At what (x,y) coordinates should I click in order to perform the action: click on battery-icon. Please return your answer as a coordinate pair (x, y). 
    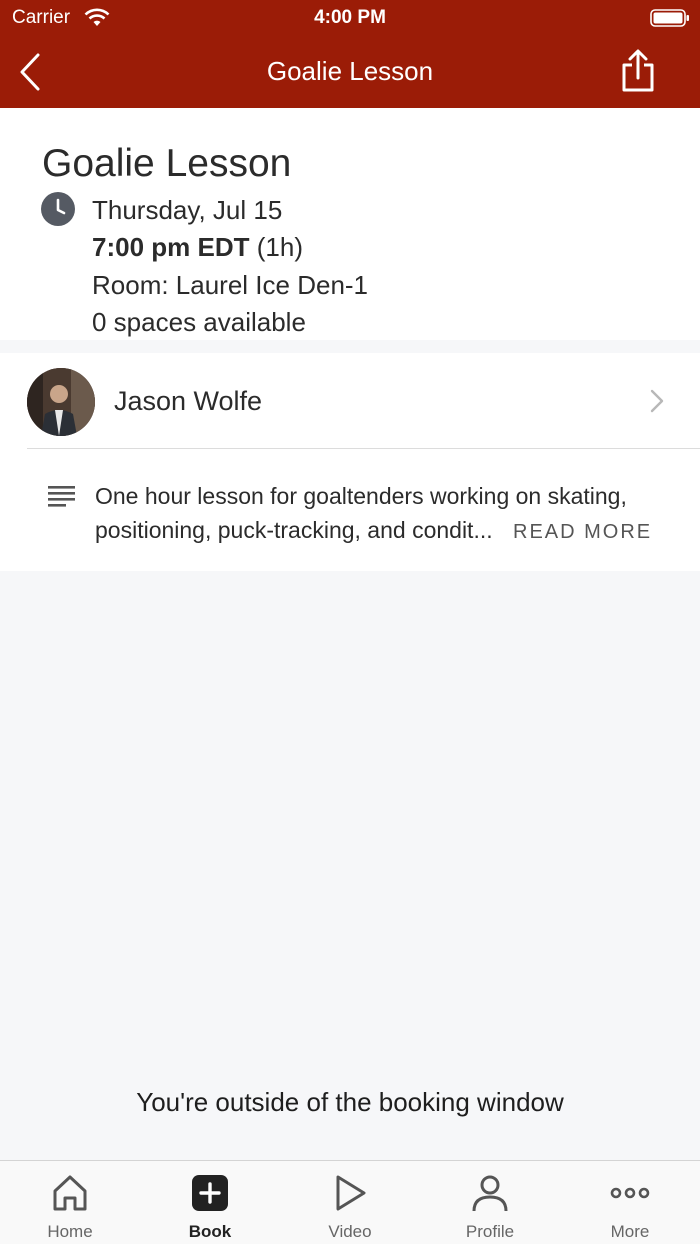
    Looking at the image, I should click on (669, 18).